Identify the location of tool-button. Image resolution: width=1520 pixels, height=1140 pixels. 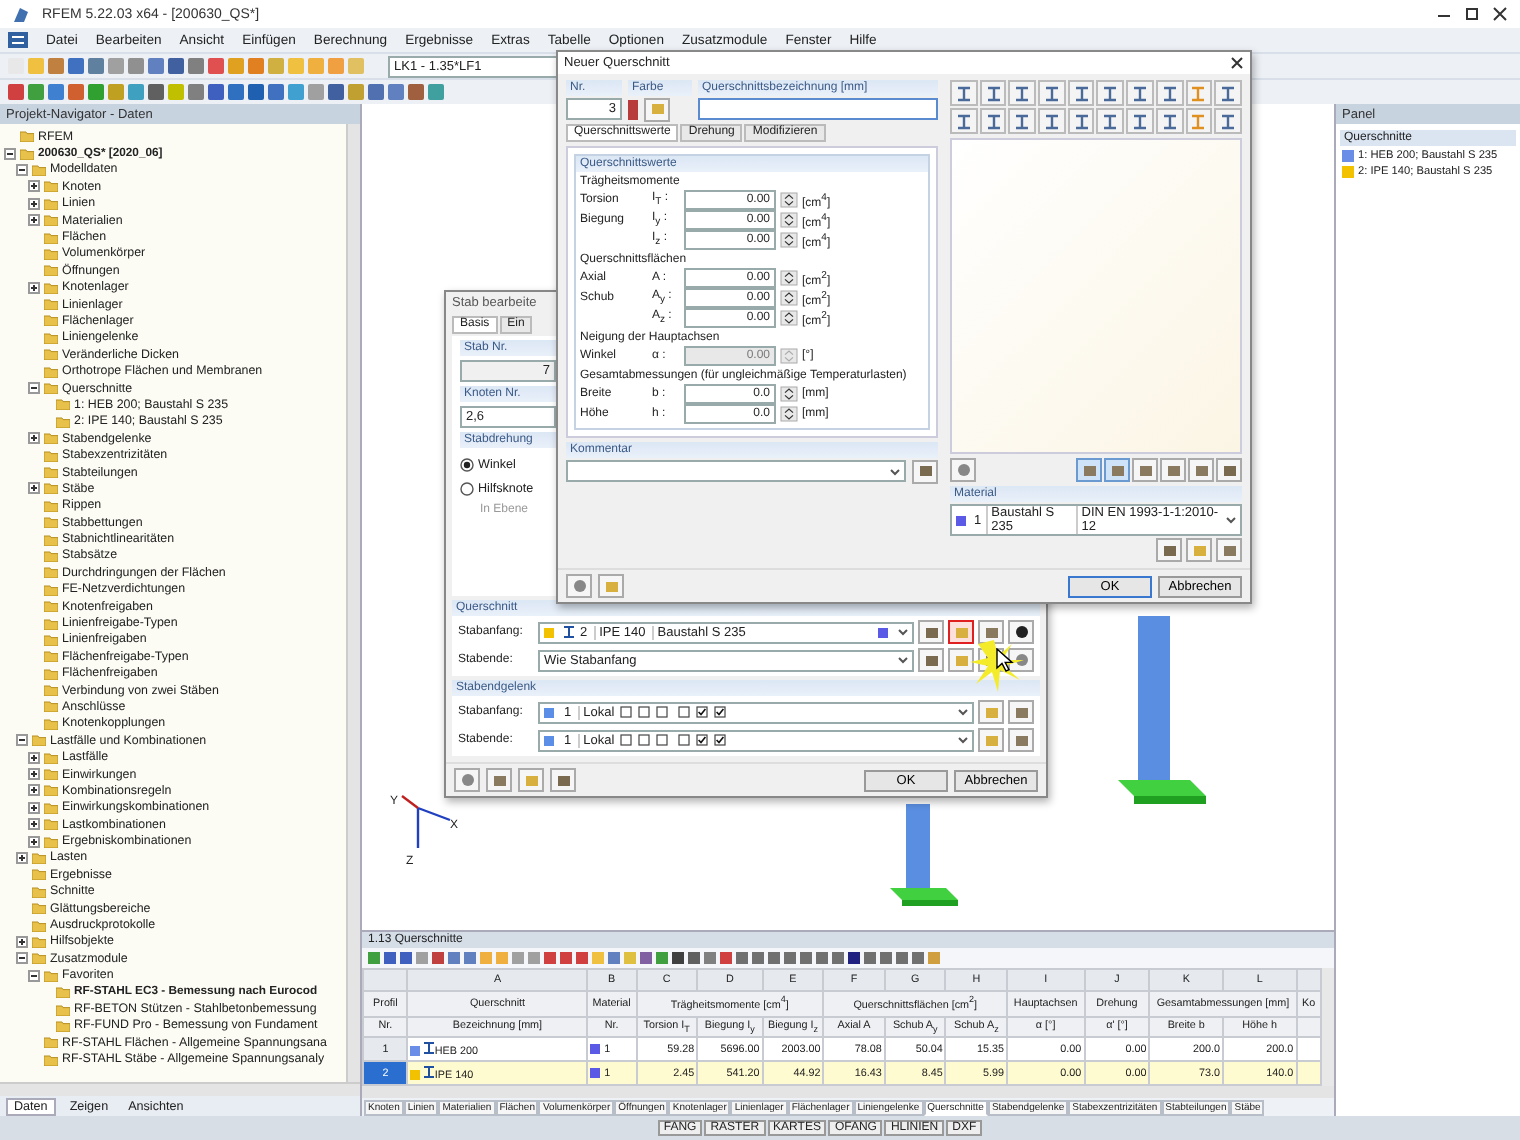
(563, 780).